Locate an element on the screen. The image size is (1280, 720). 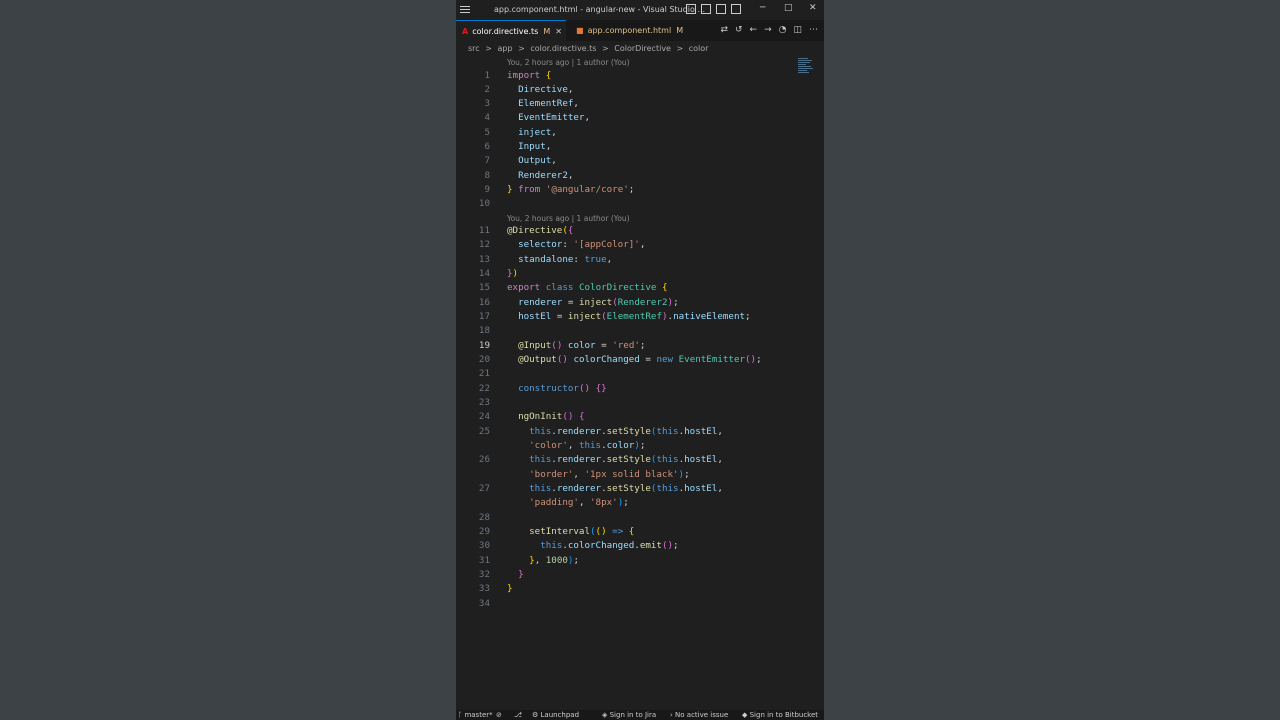
code-line: 32 } is located at coordinates (501, 574).